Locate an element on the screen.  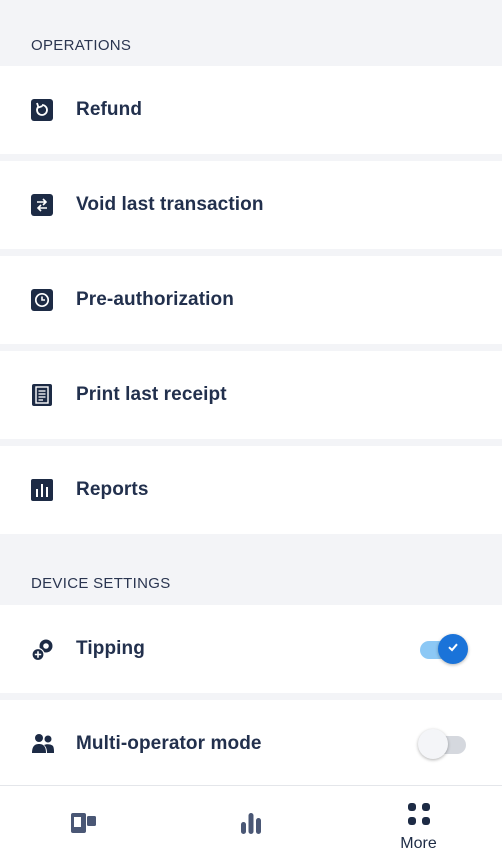
nav-item-more: More is located at coordinates (418, 827).